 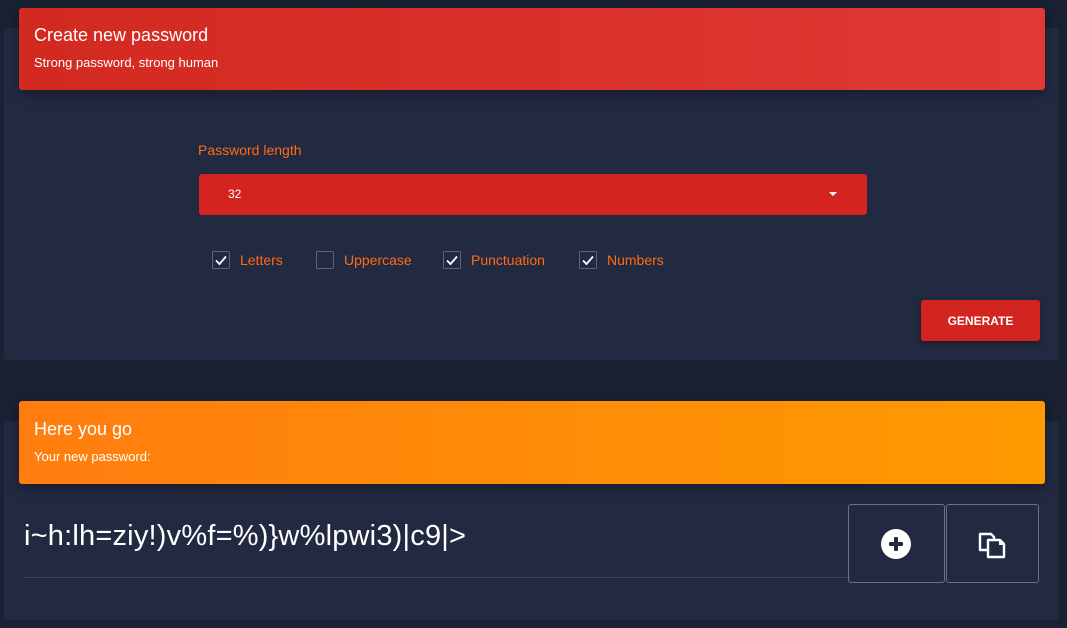 I want to click on letters-checkbox: Letters, so click(x=247, y=260).